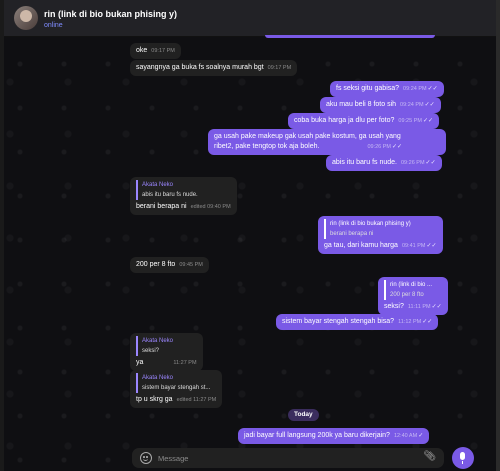 This screenshot has height=471, width=500. What do you see at coordinates (151, 351) in the screenshot?
I see `reply-text: seksi?` at bounding box center [151, 351].